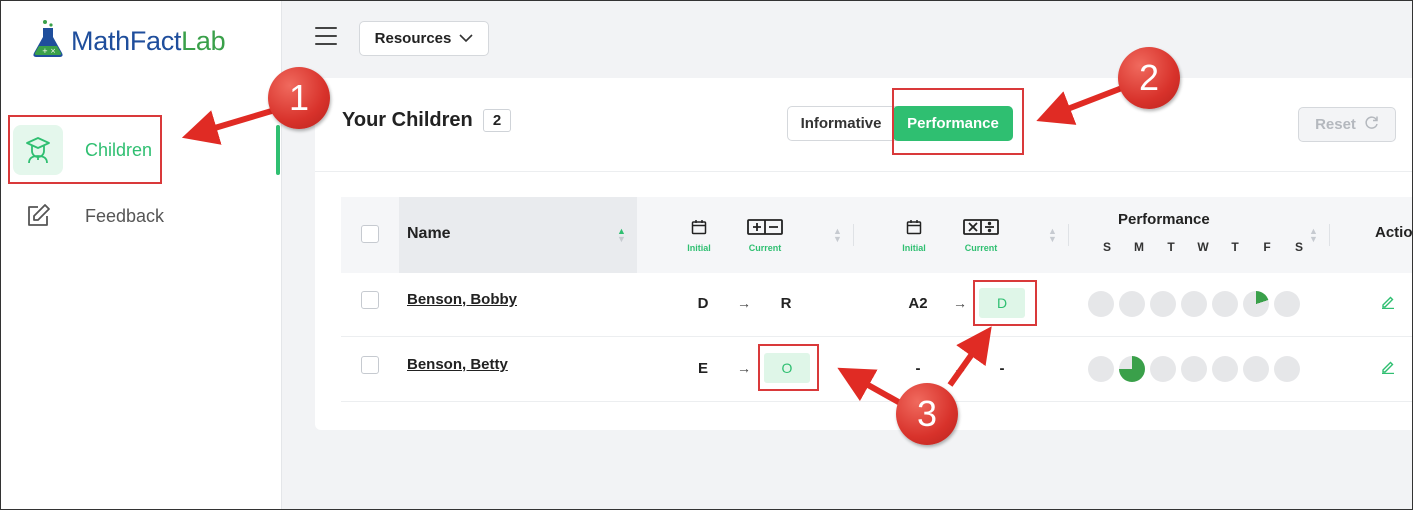 The image size is (1413, 510). I want to click on callout-badge-1: 1, so click(299, 98).